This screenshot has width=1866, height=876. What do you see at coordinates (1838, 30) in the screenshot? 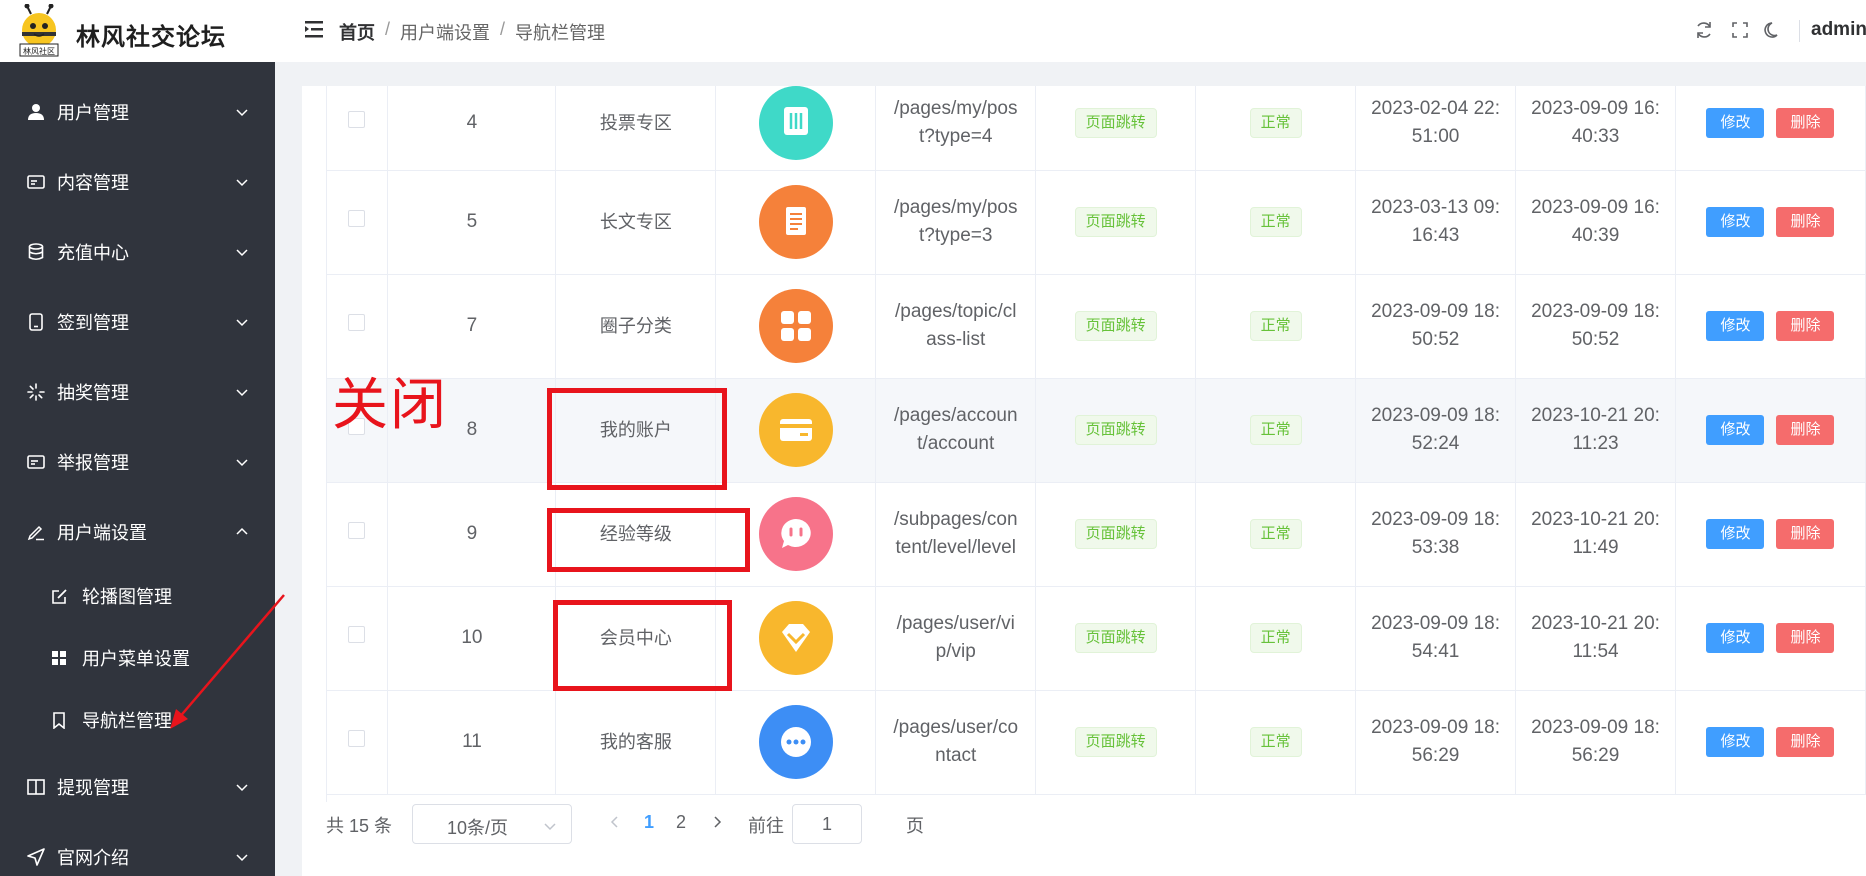
I see `user-name: admin` at bounding box center [1838, 30].